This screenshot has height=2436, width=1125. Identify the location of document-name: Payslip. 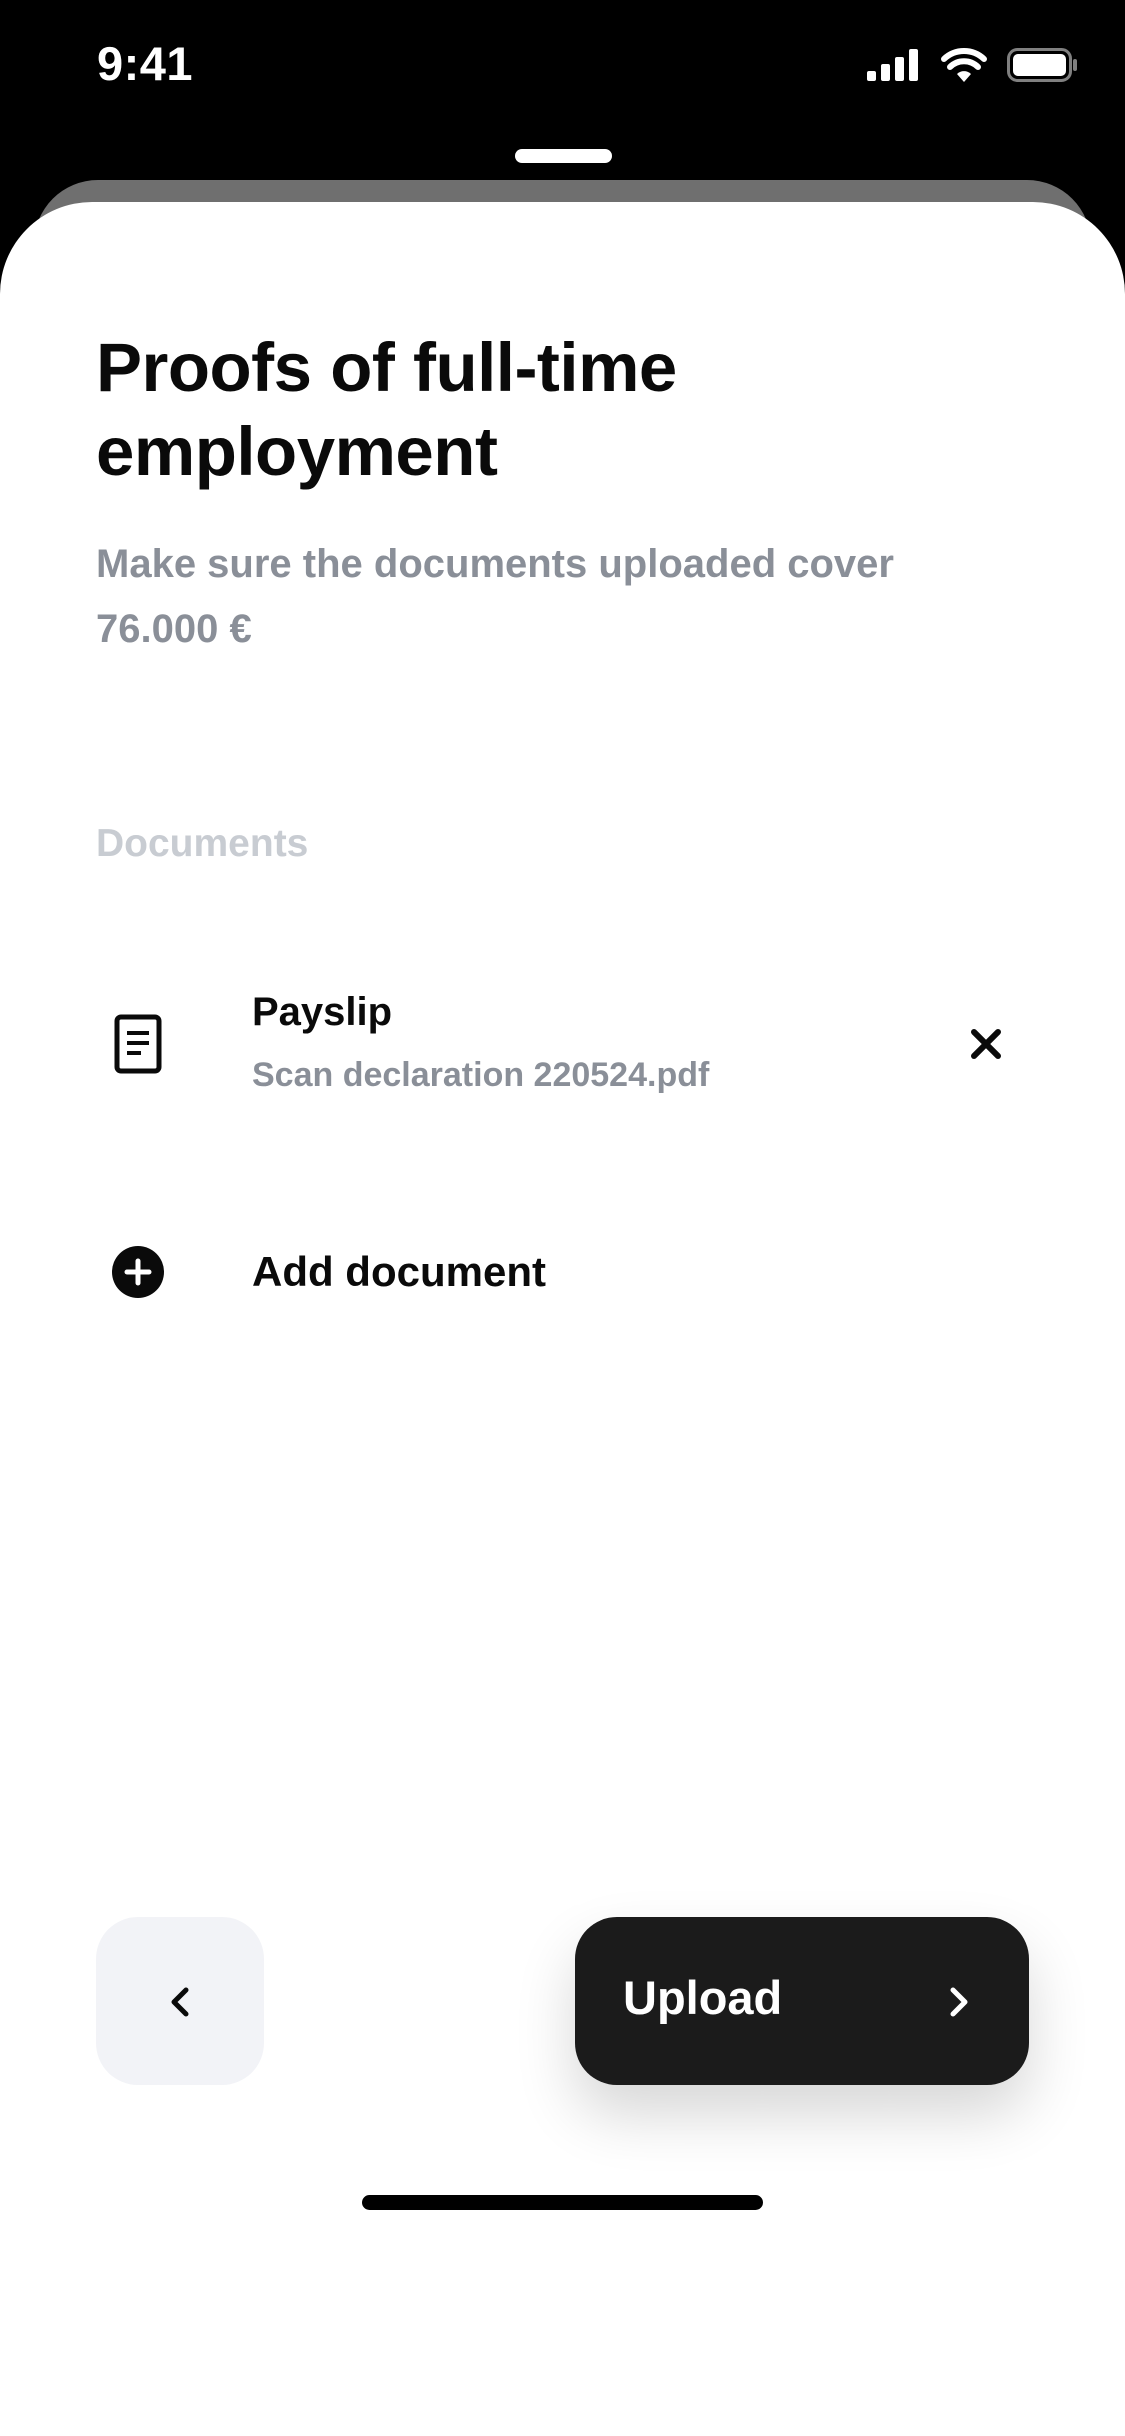
(322, 1012).